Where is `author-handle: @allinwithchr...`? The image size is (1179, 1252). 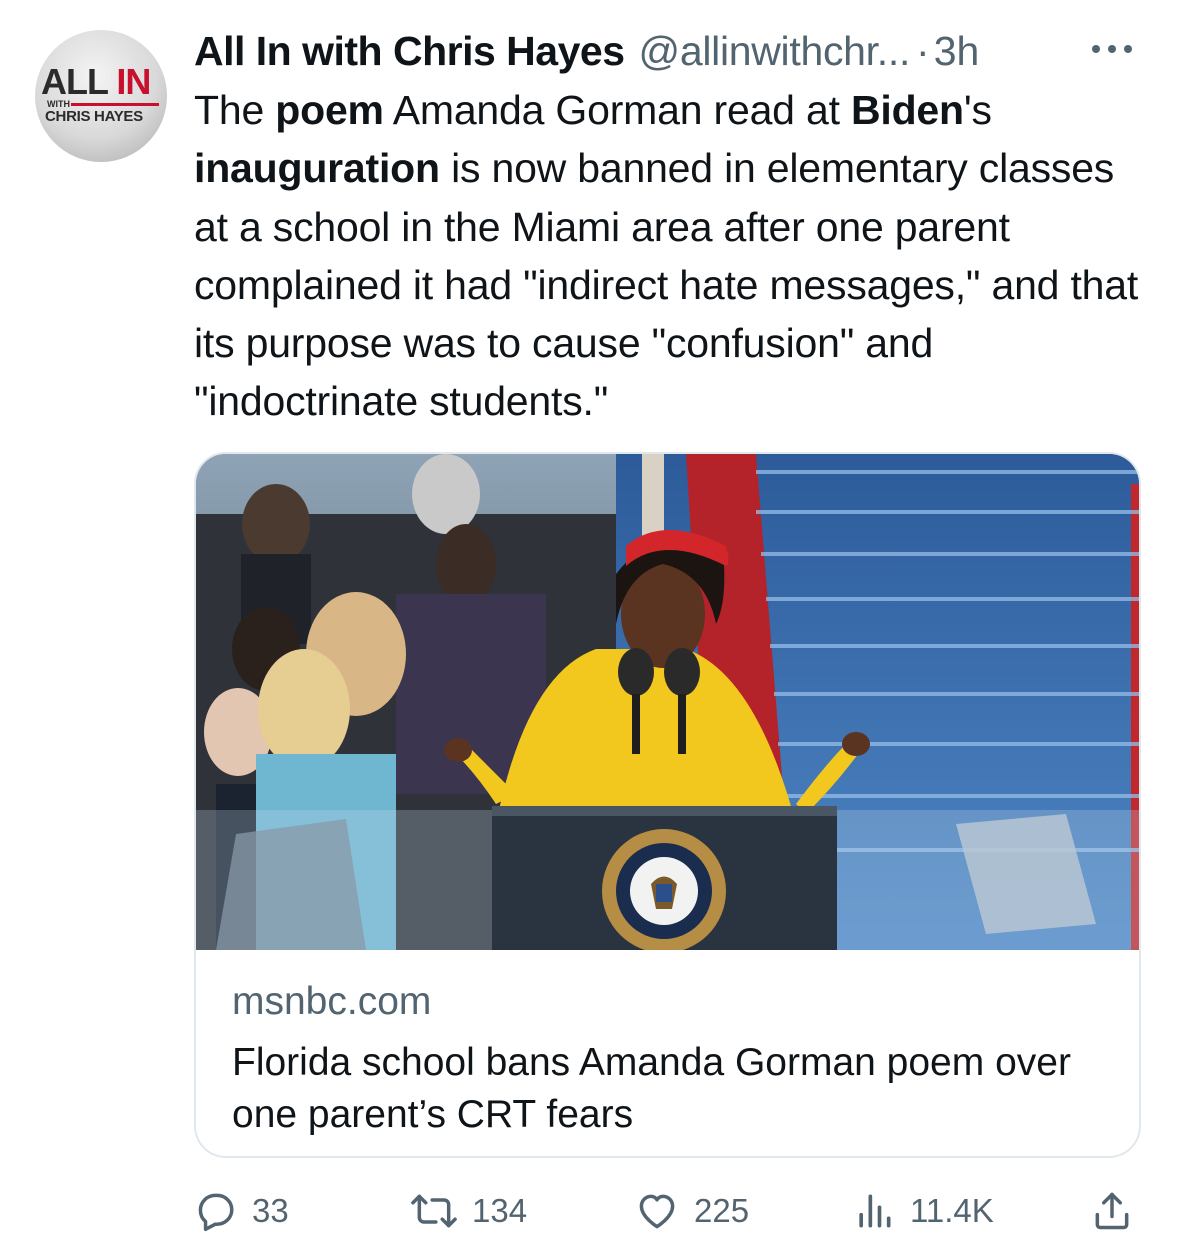
author-handle: @allinwithchr... is located at coordinates (775, 51).